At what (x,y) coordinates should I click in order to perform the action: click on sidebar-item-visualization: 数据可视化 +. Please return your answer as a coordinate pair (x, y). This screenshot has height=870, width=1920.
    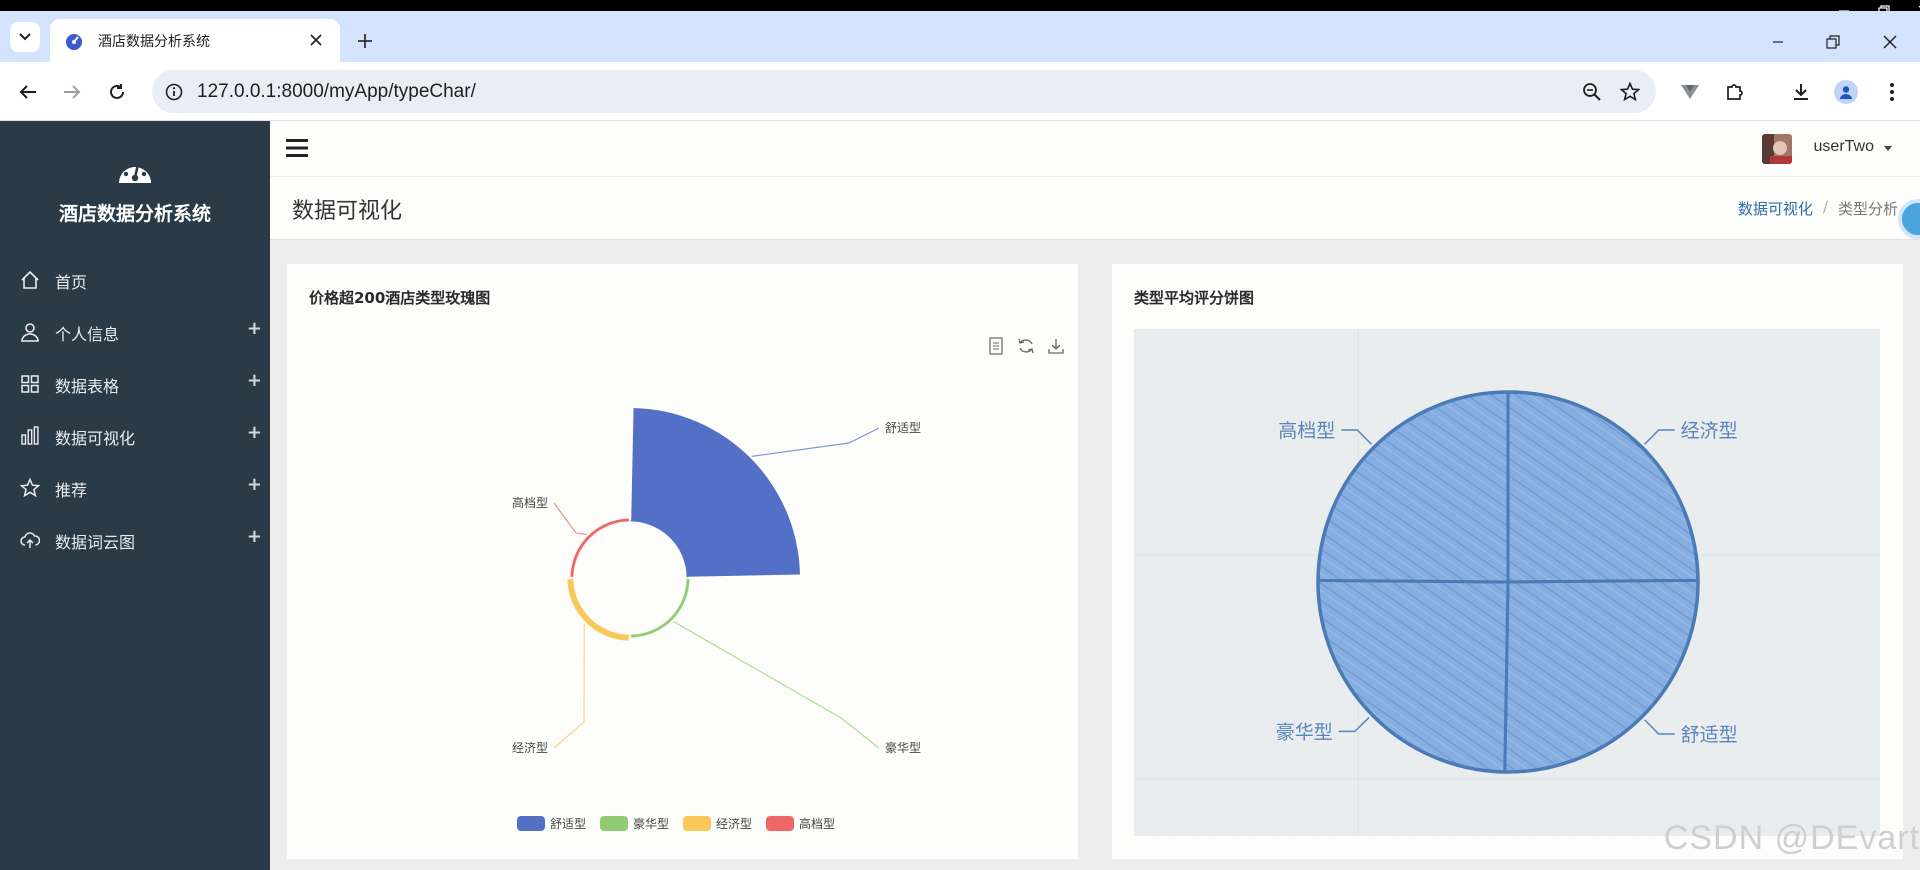
    Looking at the image, I should click on (135, 436).